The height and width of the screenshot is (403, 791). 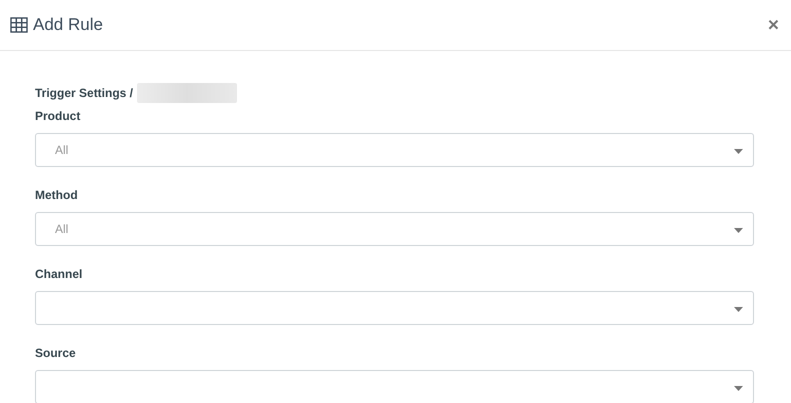 What do you see at coordinates (773, 25) in the screenshot?
I see `close-button: ×` at bounding box center [773, 25].